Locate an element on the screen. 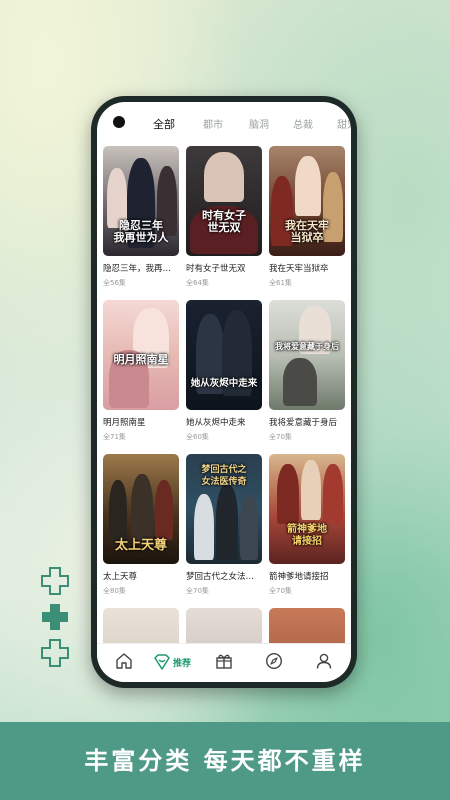 The image size is (450, 800). drama-card: 时有女子 世无双 时有女子世无双 全64集 is located at coordinates (224, 217).